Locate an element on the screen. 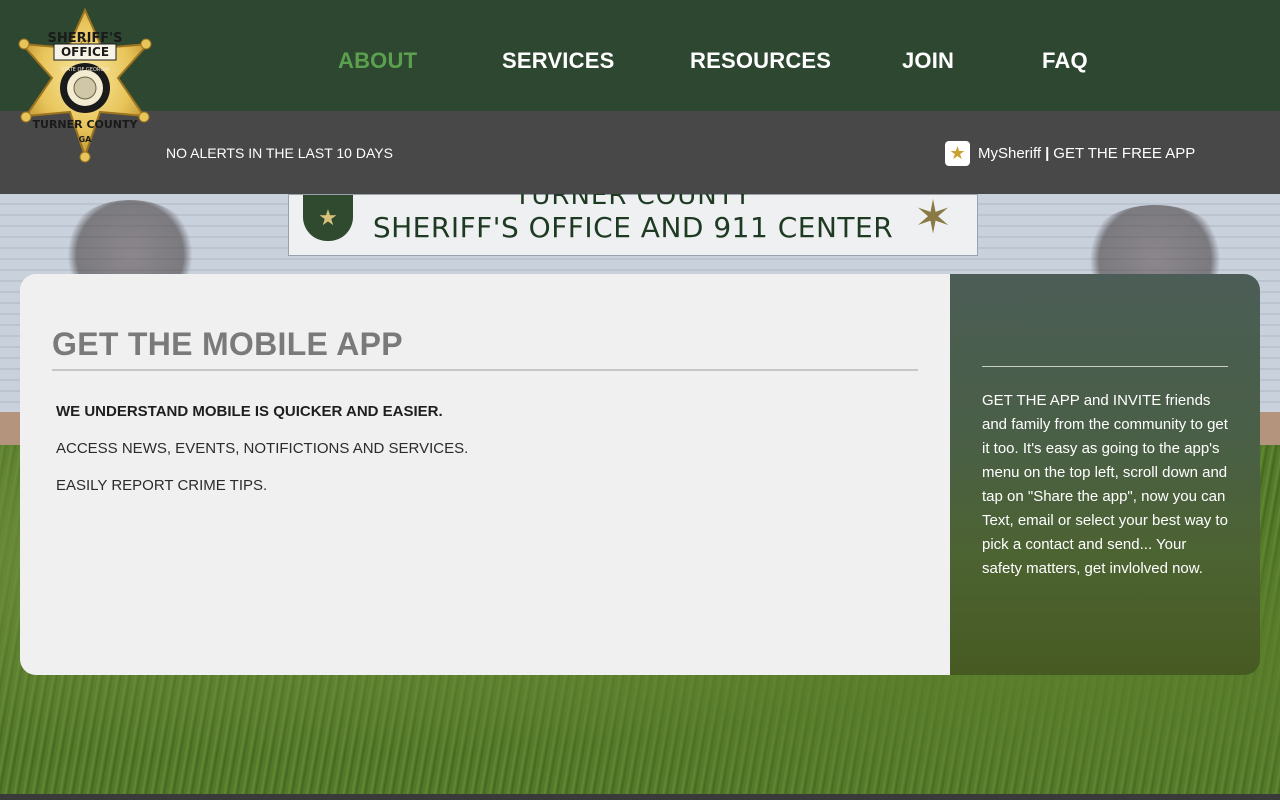 The height and width of the screenshot is (800, 1280). side-divider is located at coordinates (1105, 366).